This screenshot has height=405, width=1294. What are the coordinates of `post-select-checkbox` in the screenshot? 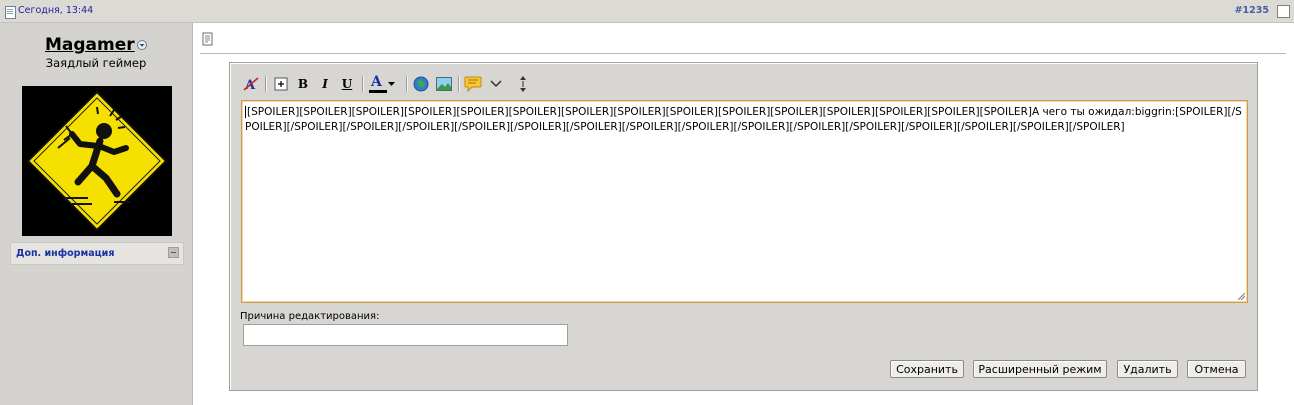 It's located at (1283, 11).